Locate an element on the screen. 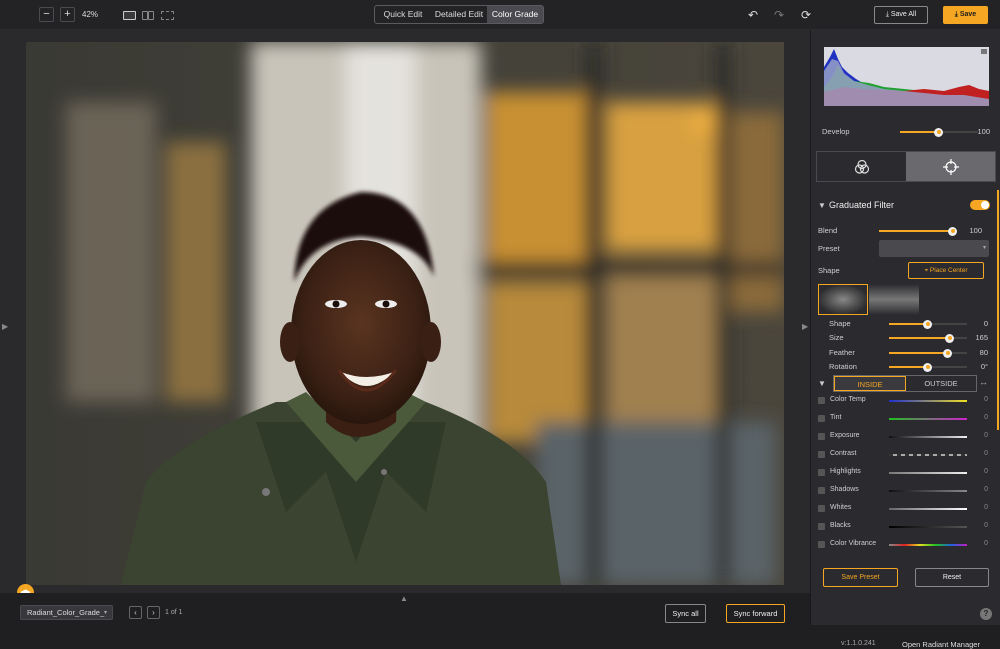 The image size is (1000, 649). page-count: 1 of 1 is located at coordinates (174, 612).